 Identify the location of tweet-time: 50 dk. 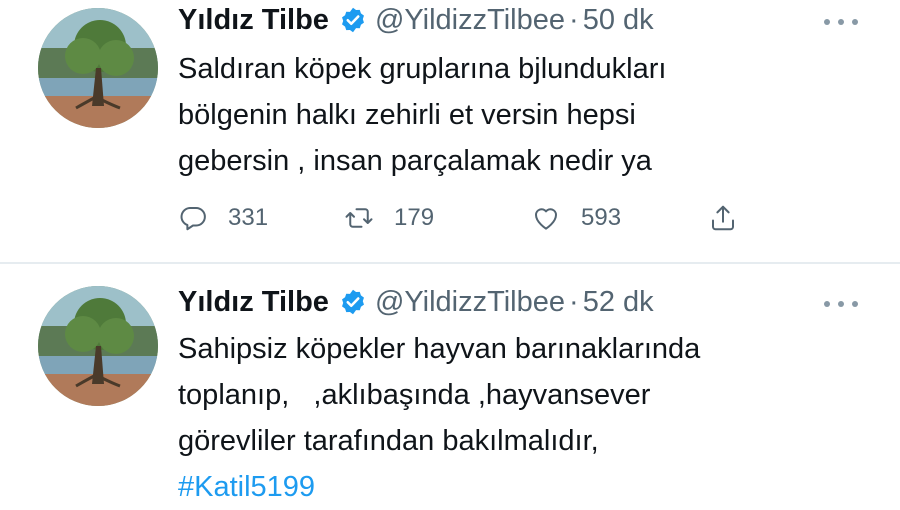
(618, 20).